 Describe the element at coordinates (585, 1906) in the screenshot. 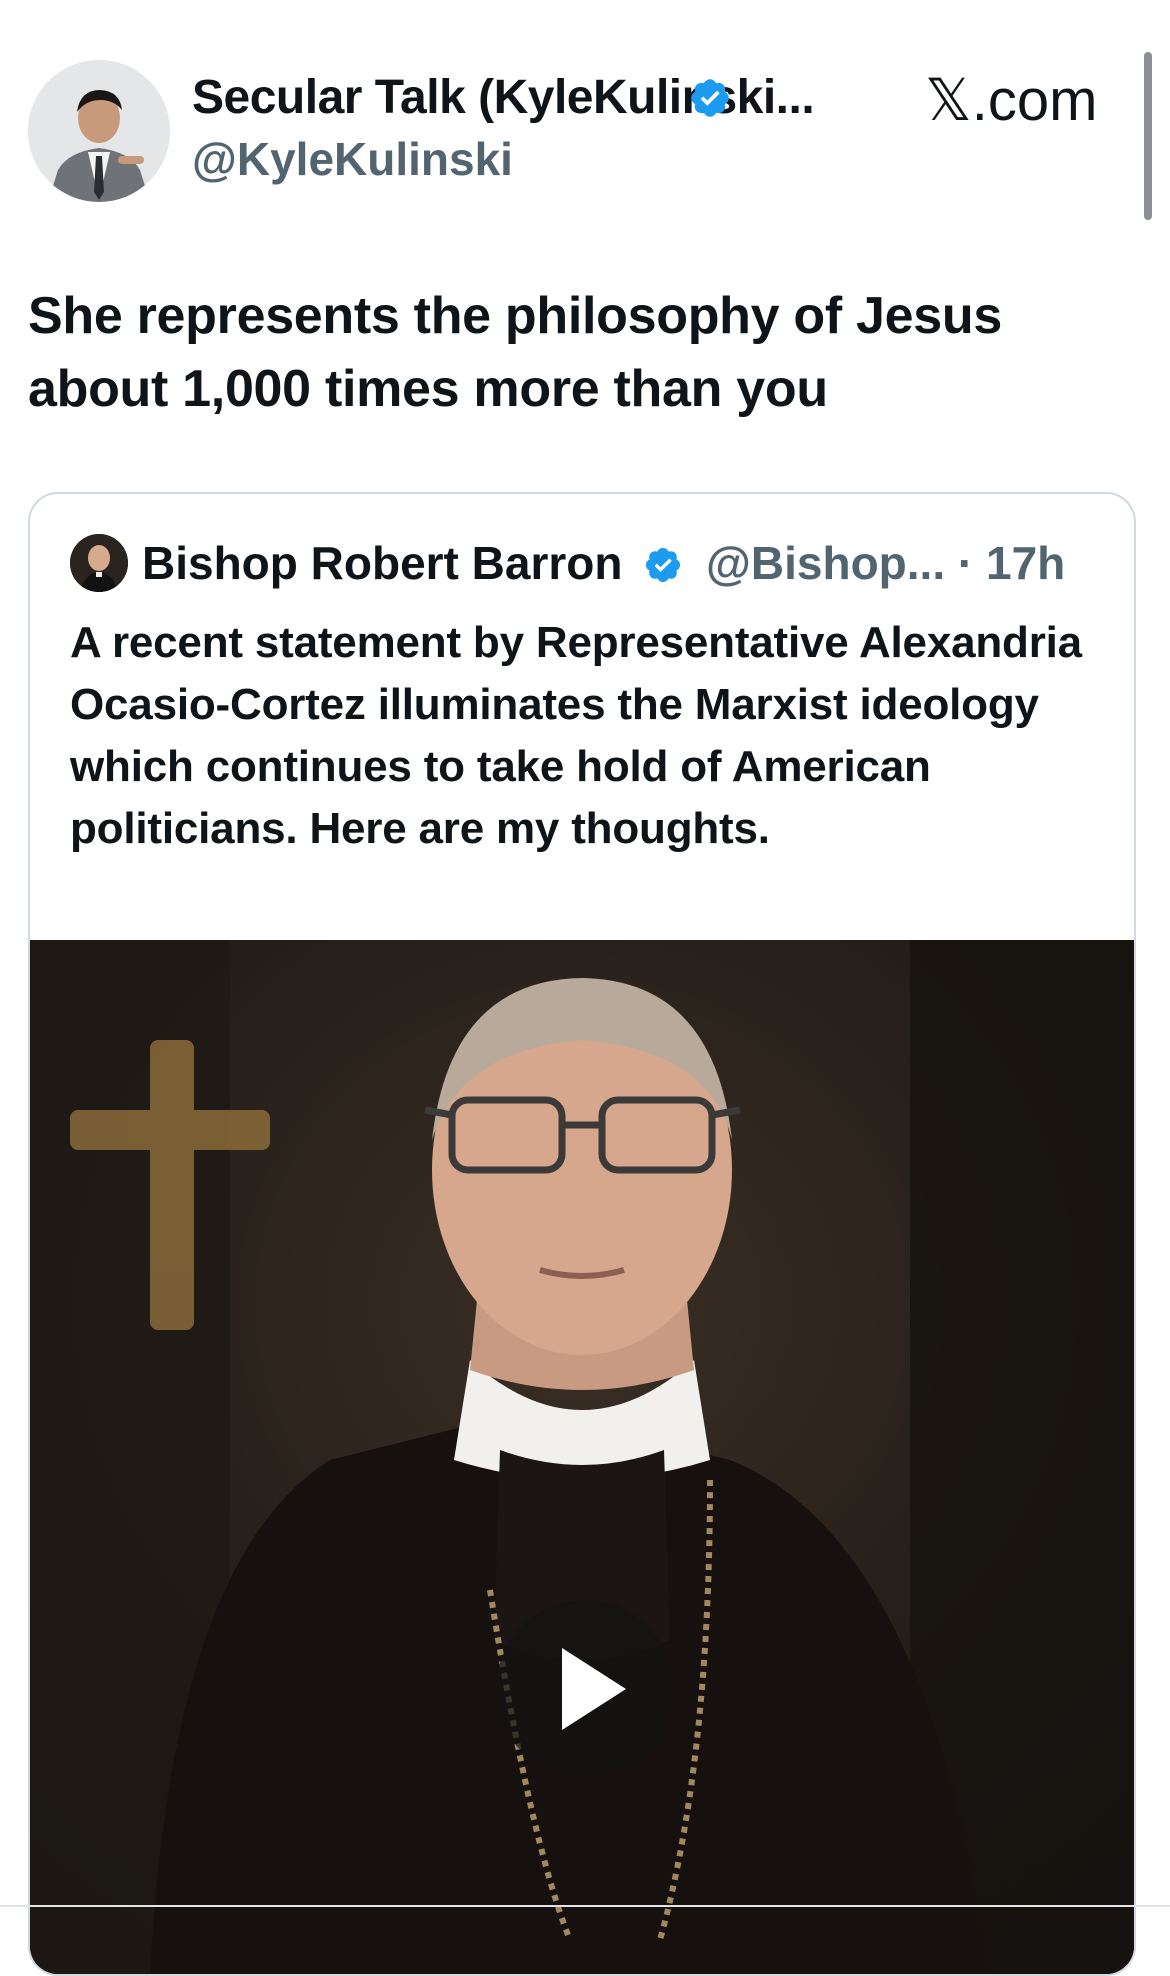

I see `divider` at that location.